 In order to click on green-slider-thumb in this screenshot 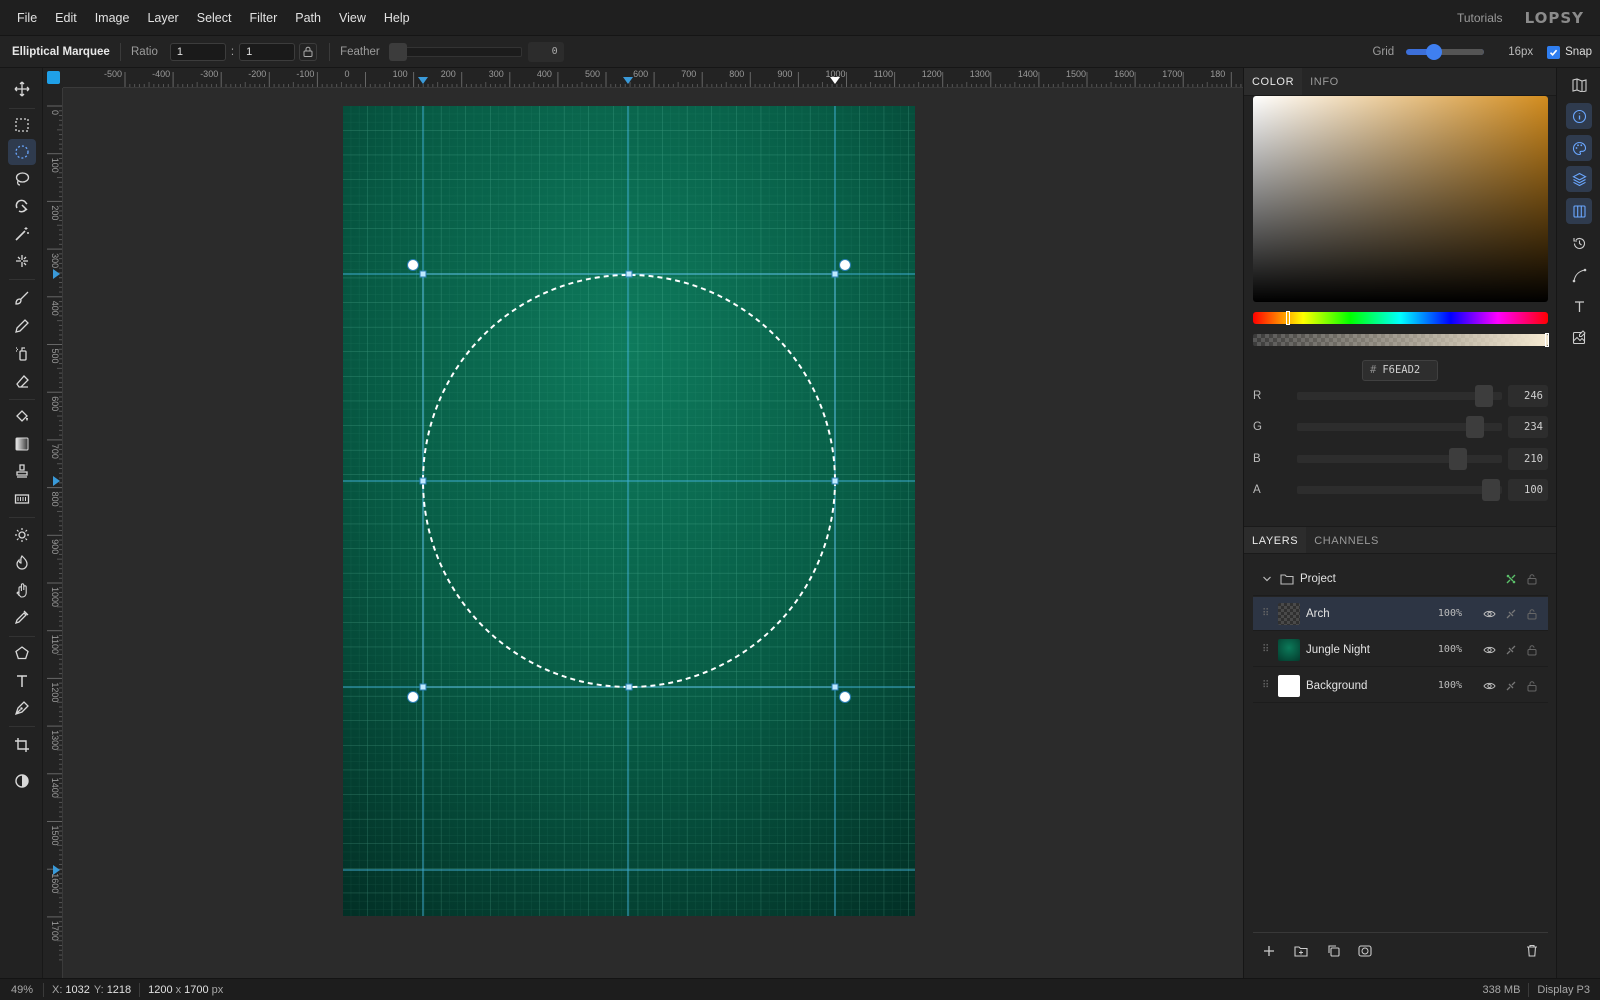, I will do `click(1475, 427)`.